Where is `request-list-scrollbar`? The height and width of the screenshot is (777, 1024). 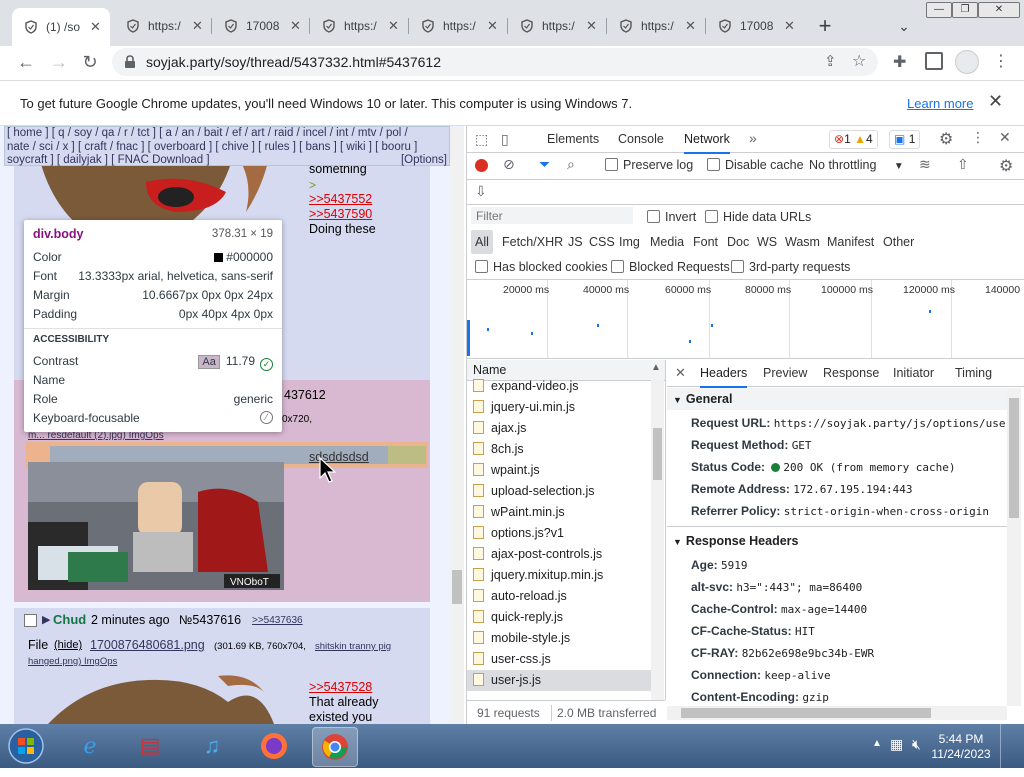 request-list-scrollbar is located at coordinates (657, 540).